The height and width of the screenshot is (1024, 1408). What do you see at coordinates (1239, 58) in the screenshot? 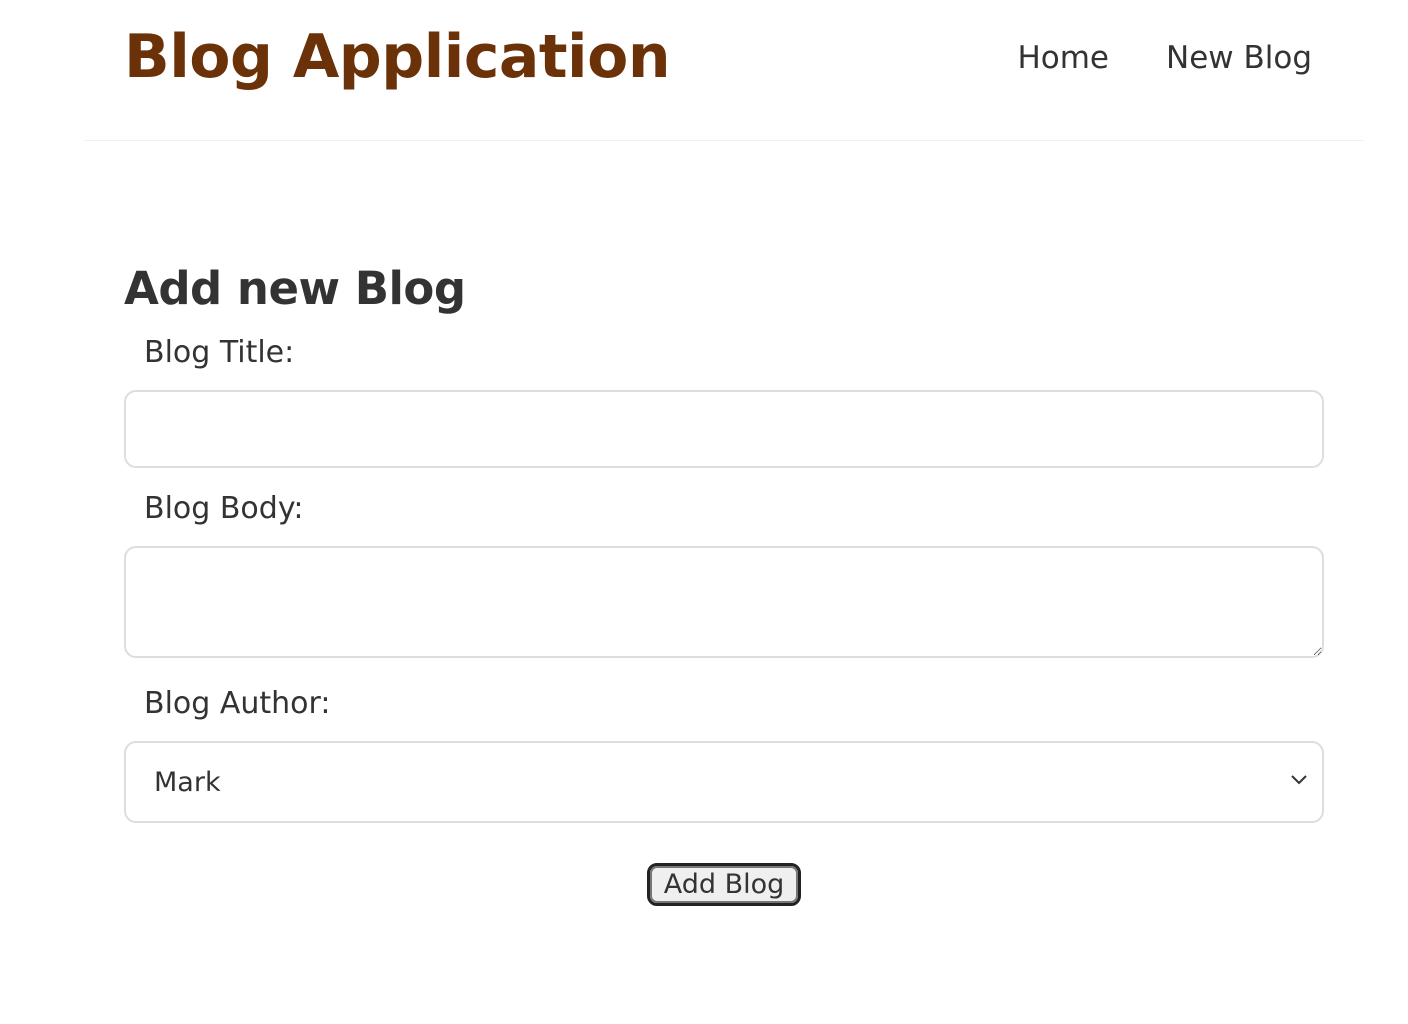
I see `nav-link-new-blog: New Blog` at bounding box center [1239, 58].